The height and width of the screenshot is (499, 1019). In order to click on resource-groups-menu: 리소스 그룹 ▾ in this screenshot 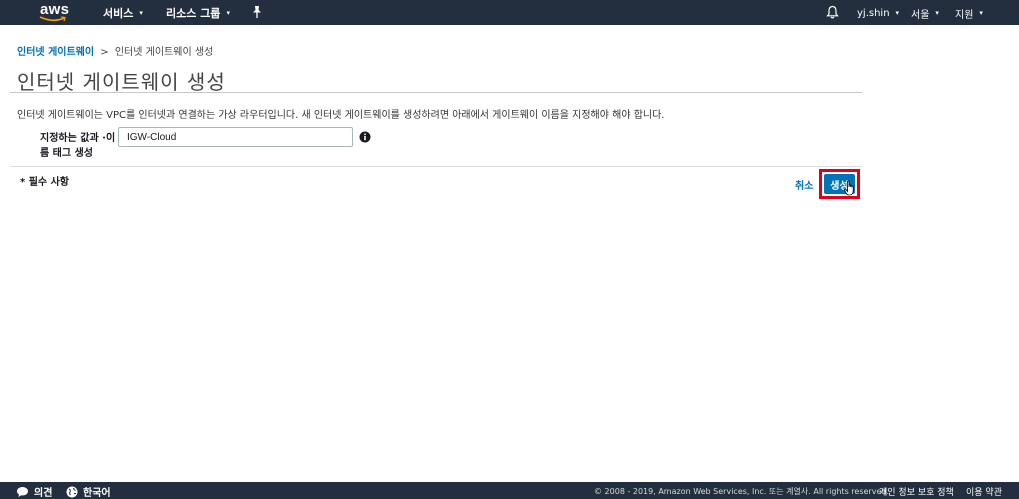, I will do `click(198, 13)`.